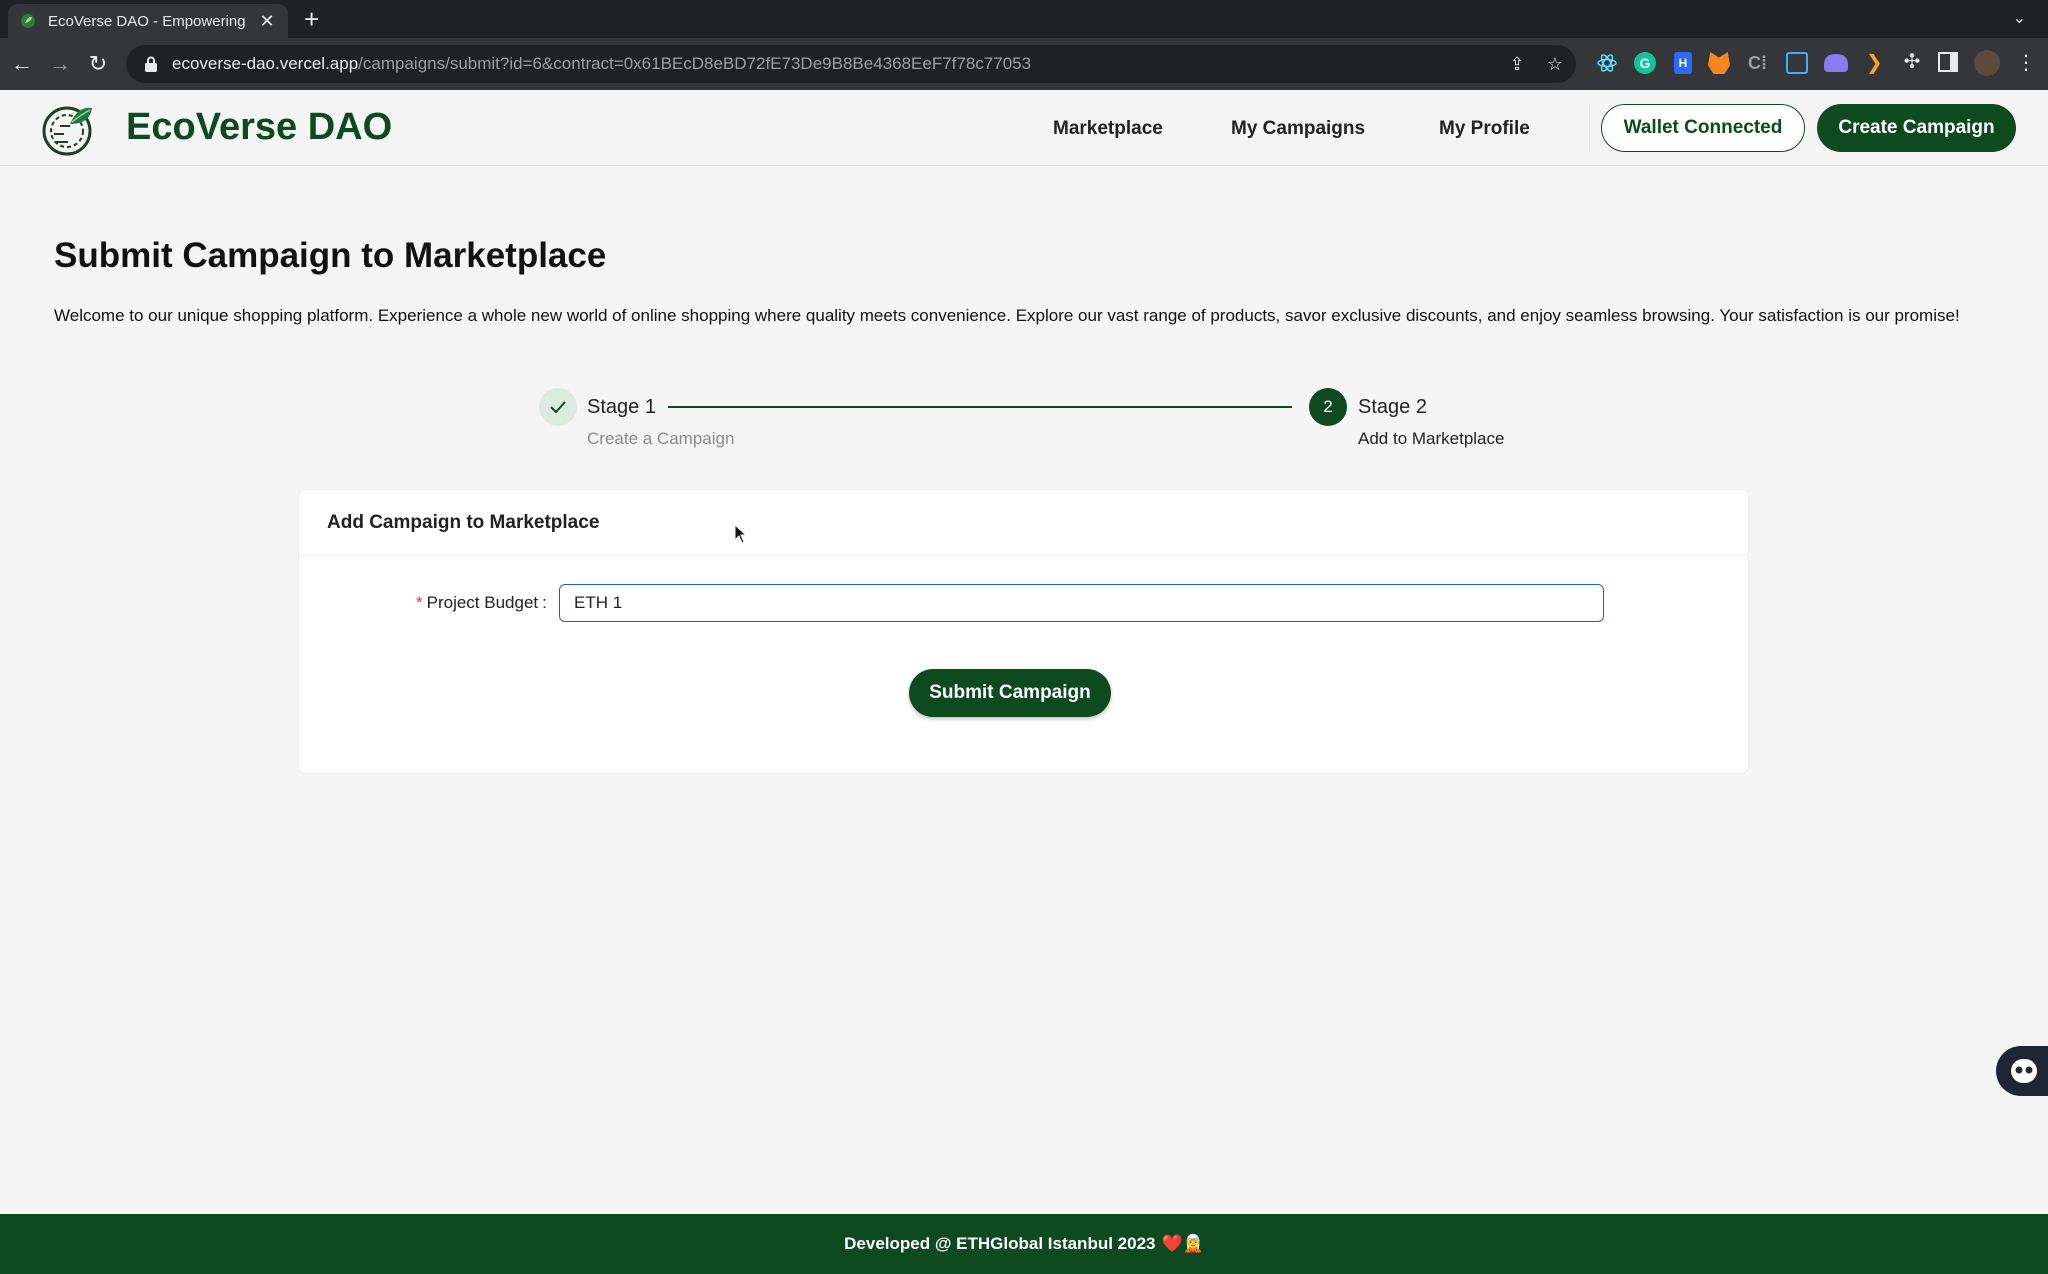 The height and width of the screenshot is (1274, 2048). I want to click on create-campaign-button: Create Campaign, so click(1916, 128).